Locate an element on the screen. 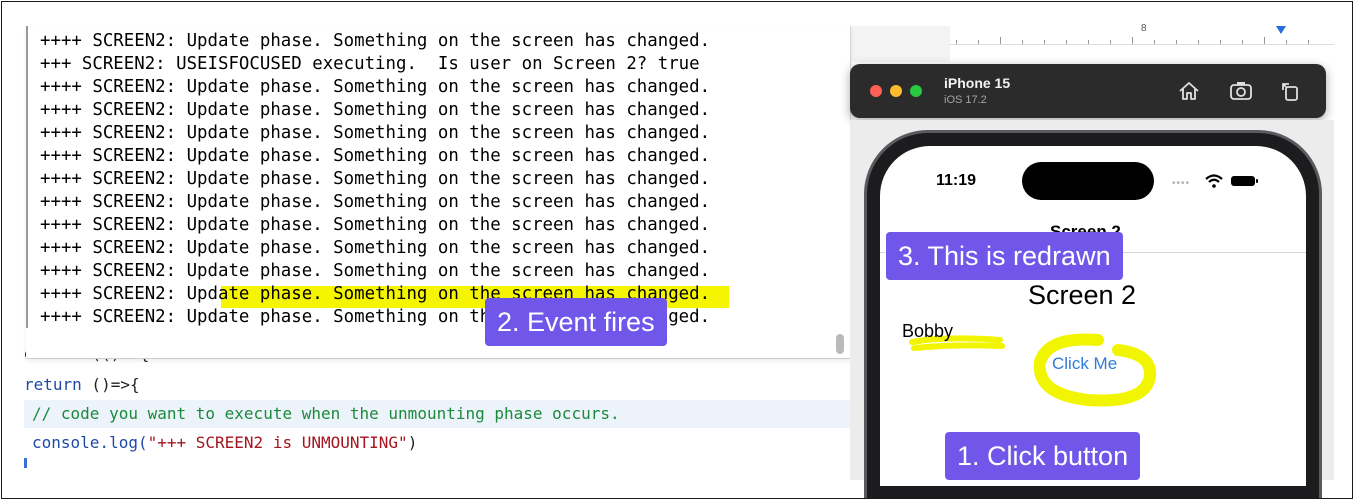  close-window-button is located at coordinates (876, 91).